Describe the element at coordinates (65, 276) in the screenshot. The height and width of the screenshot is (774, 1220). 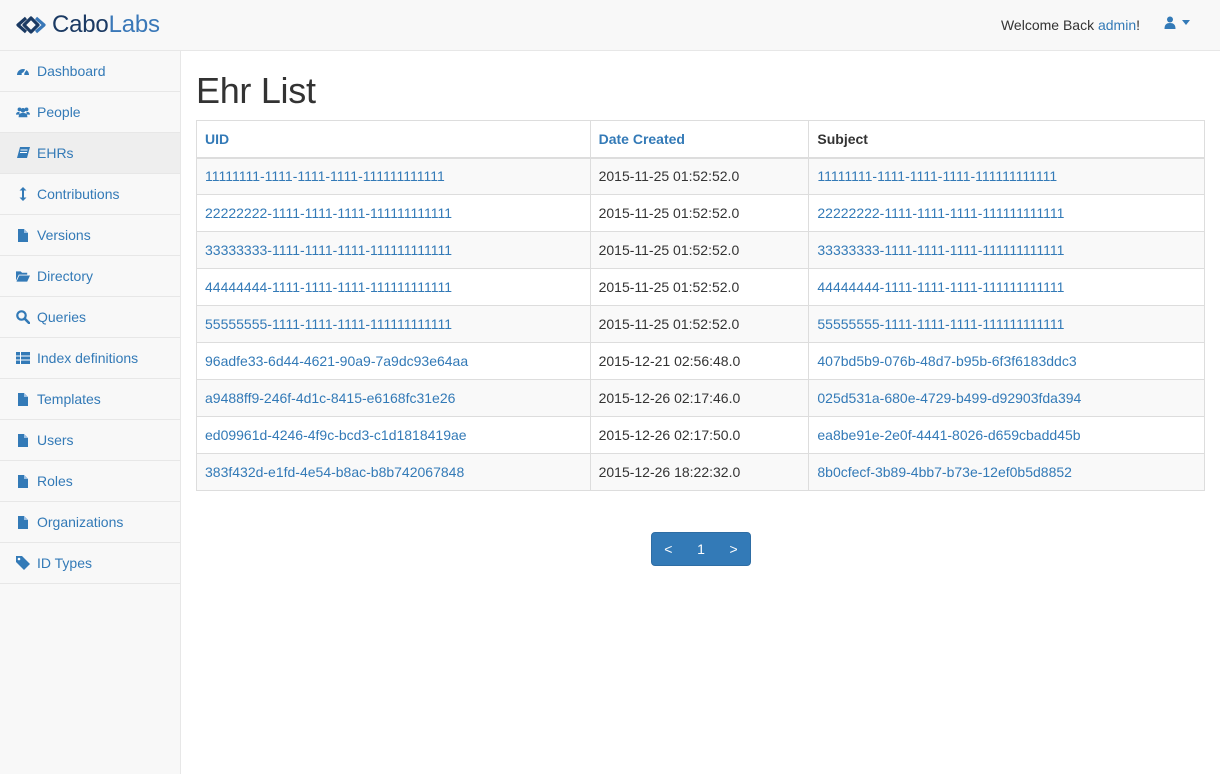
I see `sidebar-item-label: Directory` at that location.